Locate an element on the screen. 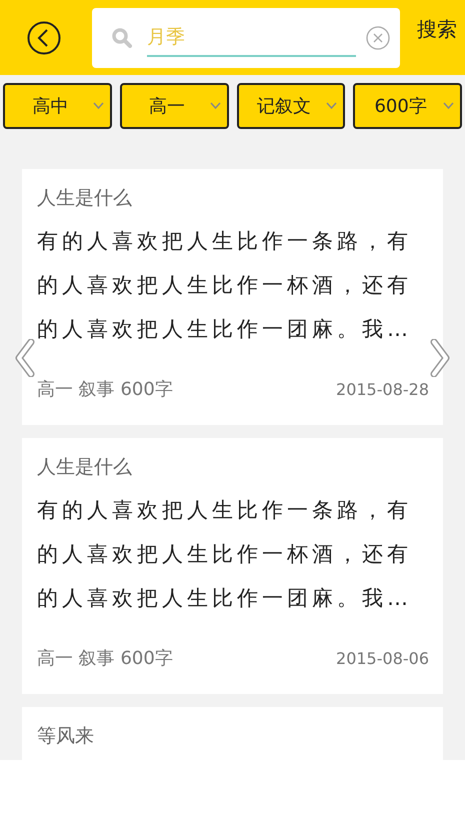 This screenshot has width=465, height=827. filter-dropdown: 高一 is located at coordinates (174, 106).